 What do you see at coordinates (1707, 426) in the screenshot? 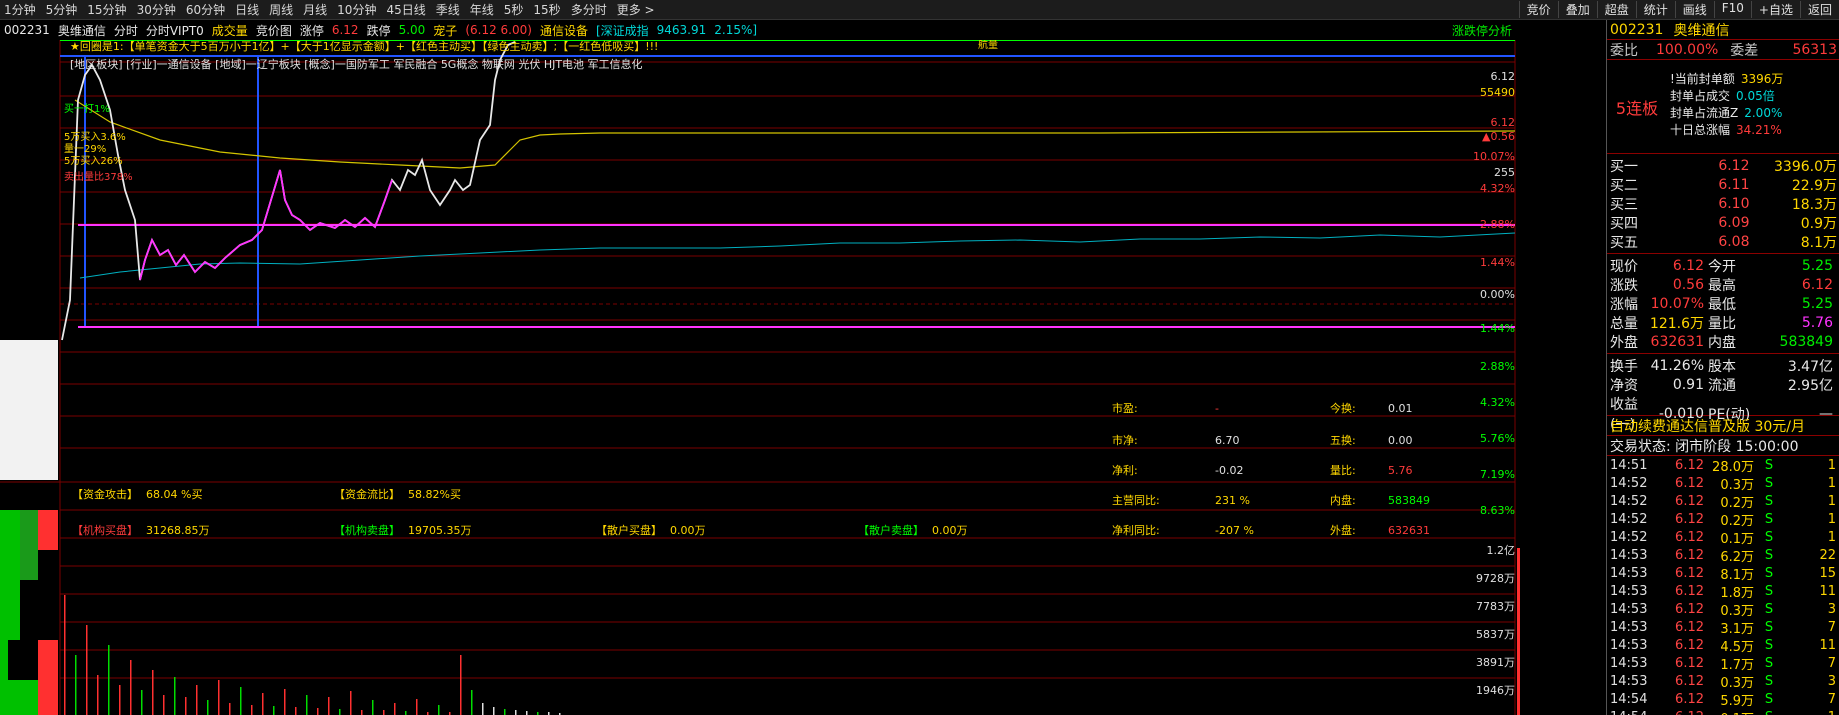
I see `ad-text: 自动续费通达信普及版 30元/月` at bounding box center [1707, 426].